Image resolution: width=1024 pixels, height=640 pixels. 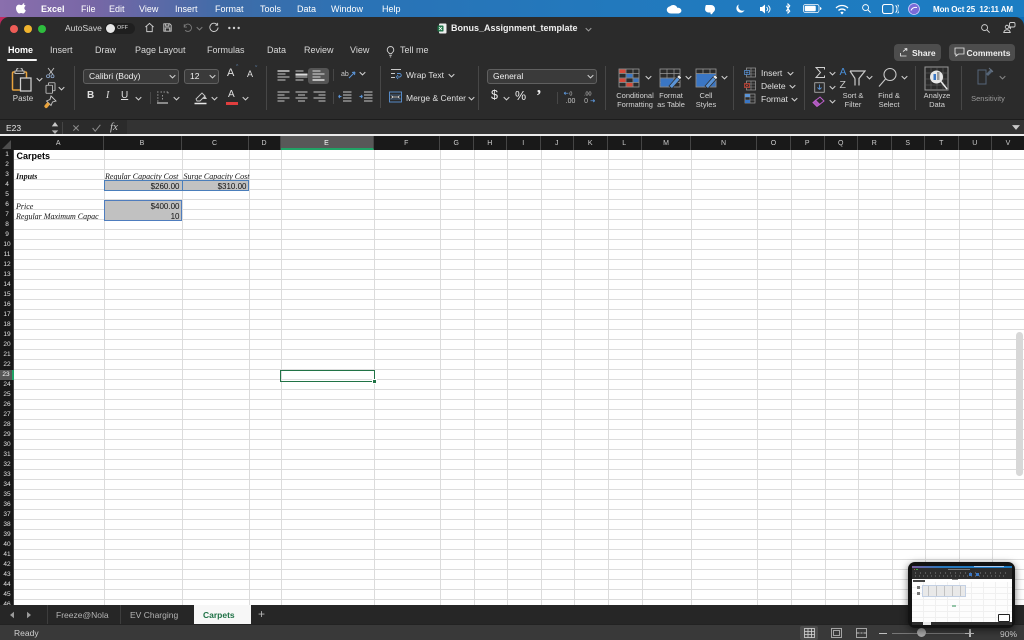 I want to click on svg-text: A, so click(x=843, y=72).